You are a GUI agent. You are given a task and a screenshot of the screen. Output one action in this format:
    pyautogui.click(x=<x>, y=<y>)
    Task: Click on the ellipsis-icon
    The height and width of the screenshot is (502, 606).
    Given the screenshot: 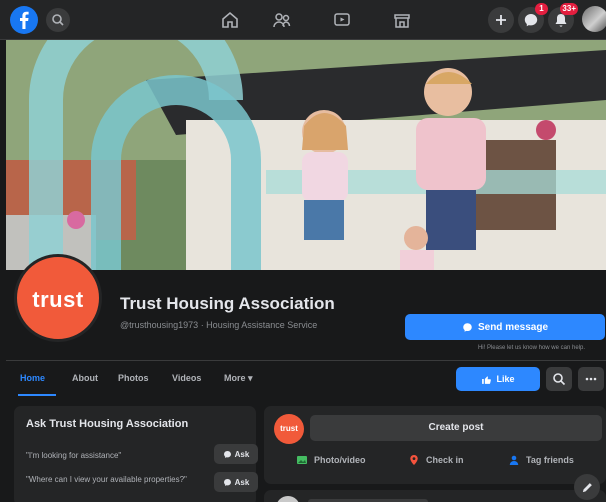 What is the action you would take?
    pyautogui.click(x=591, y=379)
    